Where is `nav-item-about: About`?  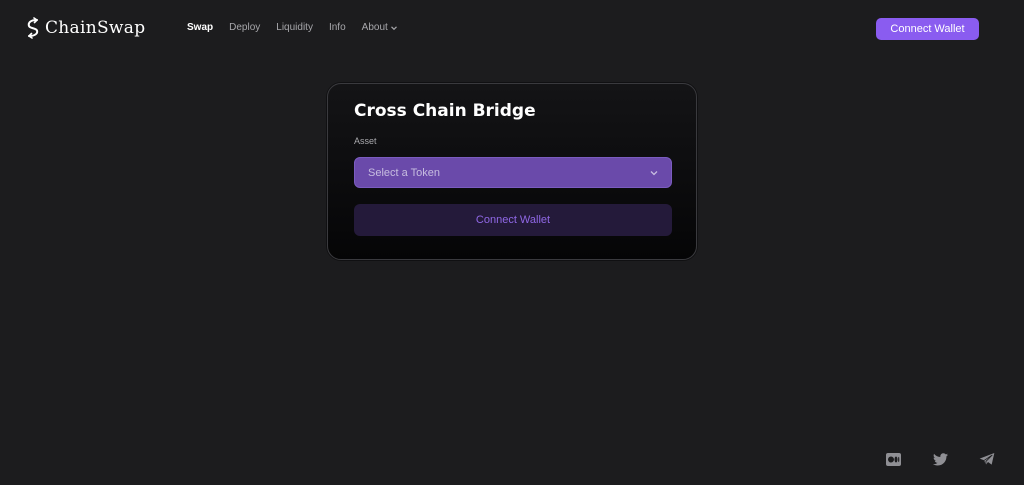
nav-item-about: About is located at coordinates (380, 27).